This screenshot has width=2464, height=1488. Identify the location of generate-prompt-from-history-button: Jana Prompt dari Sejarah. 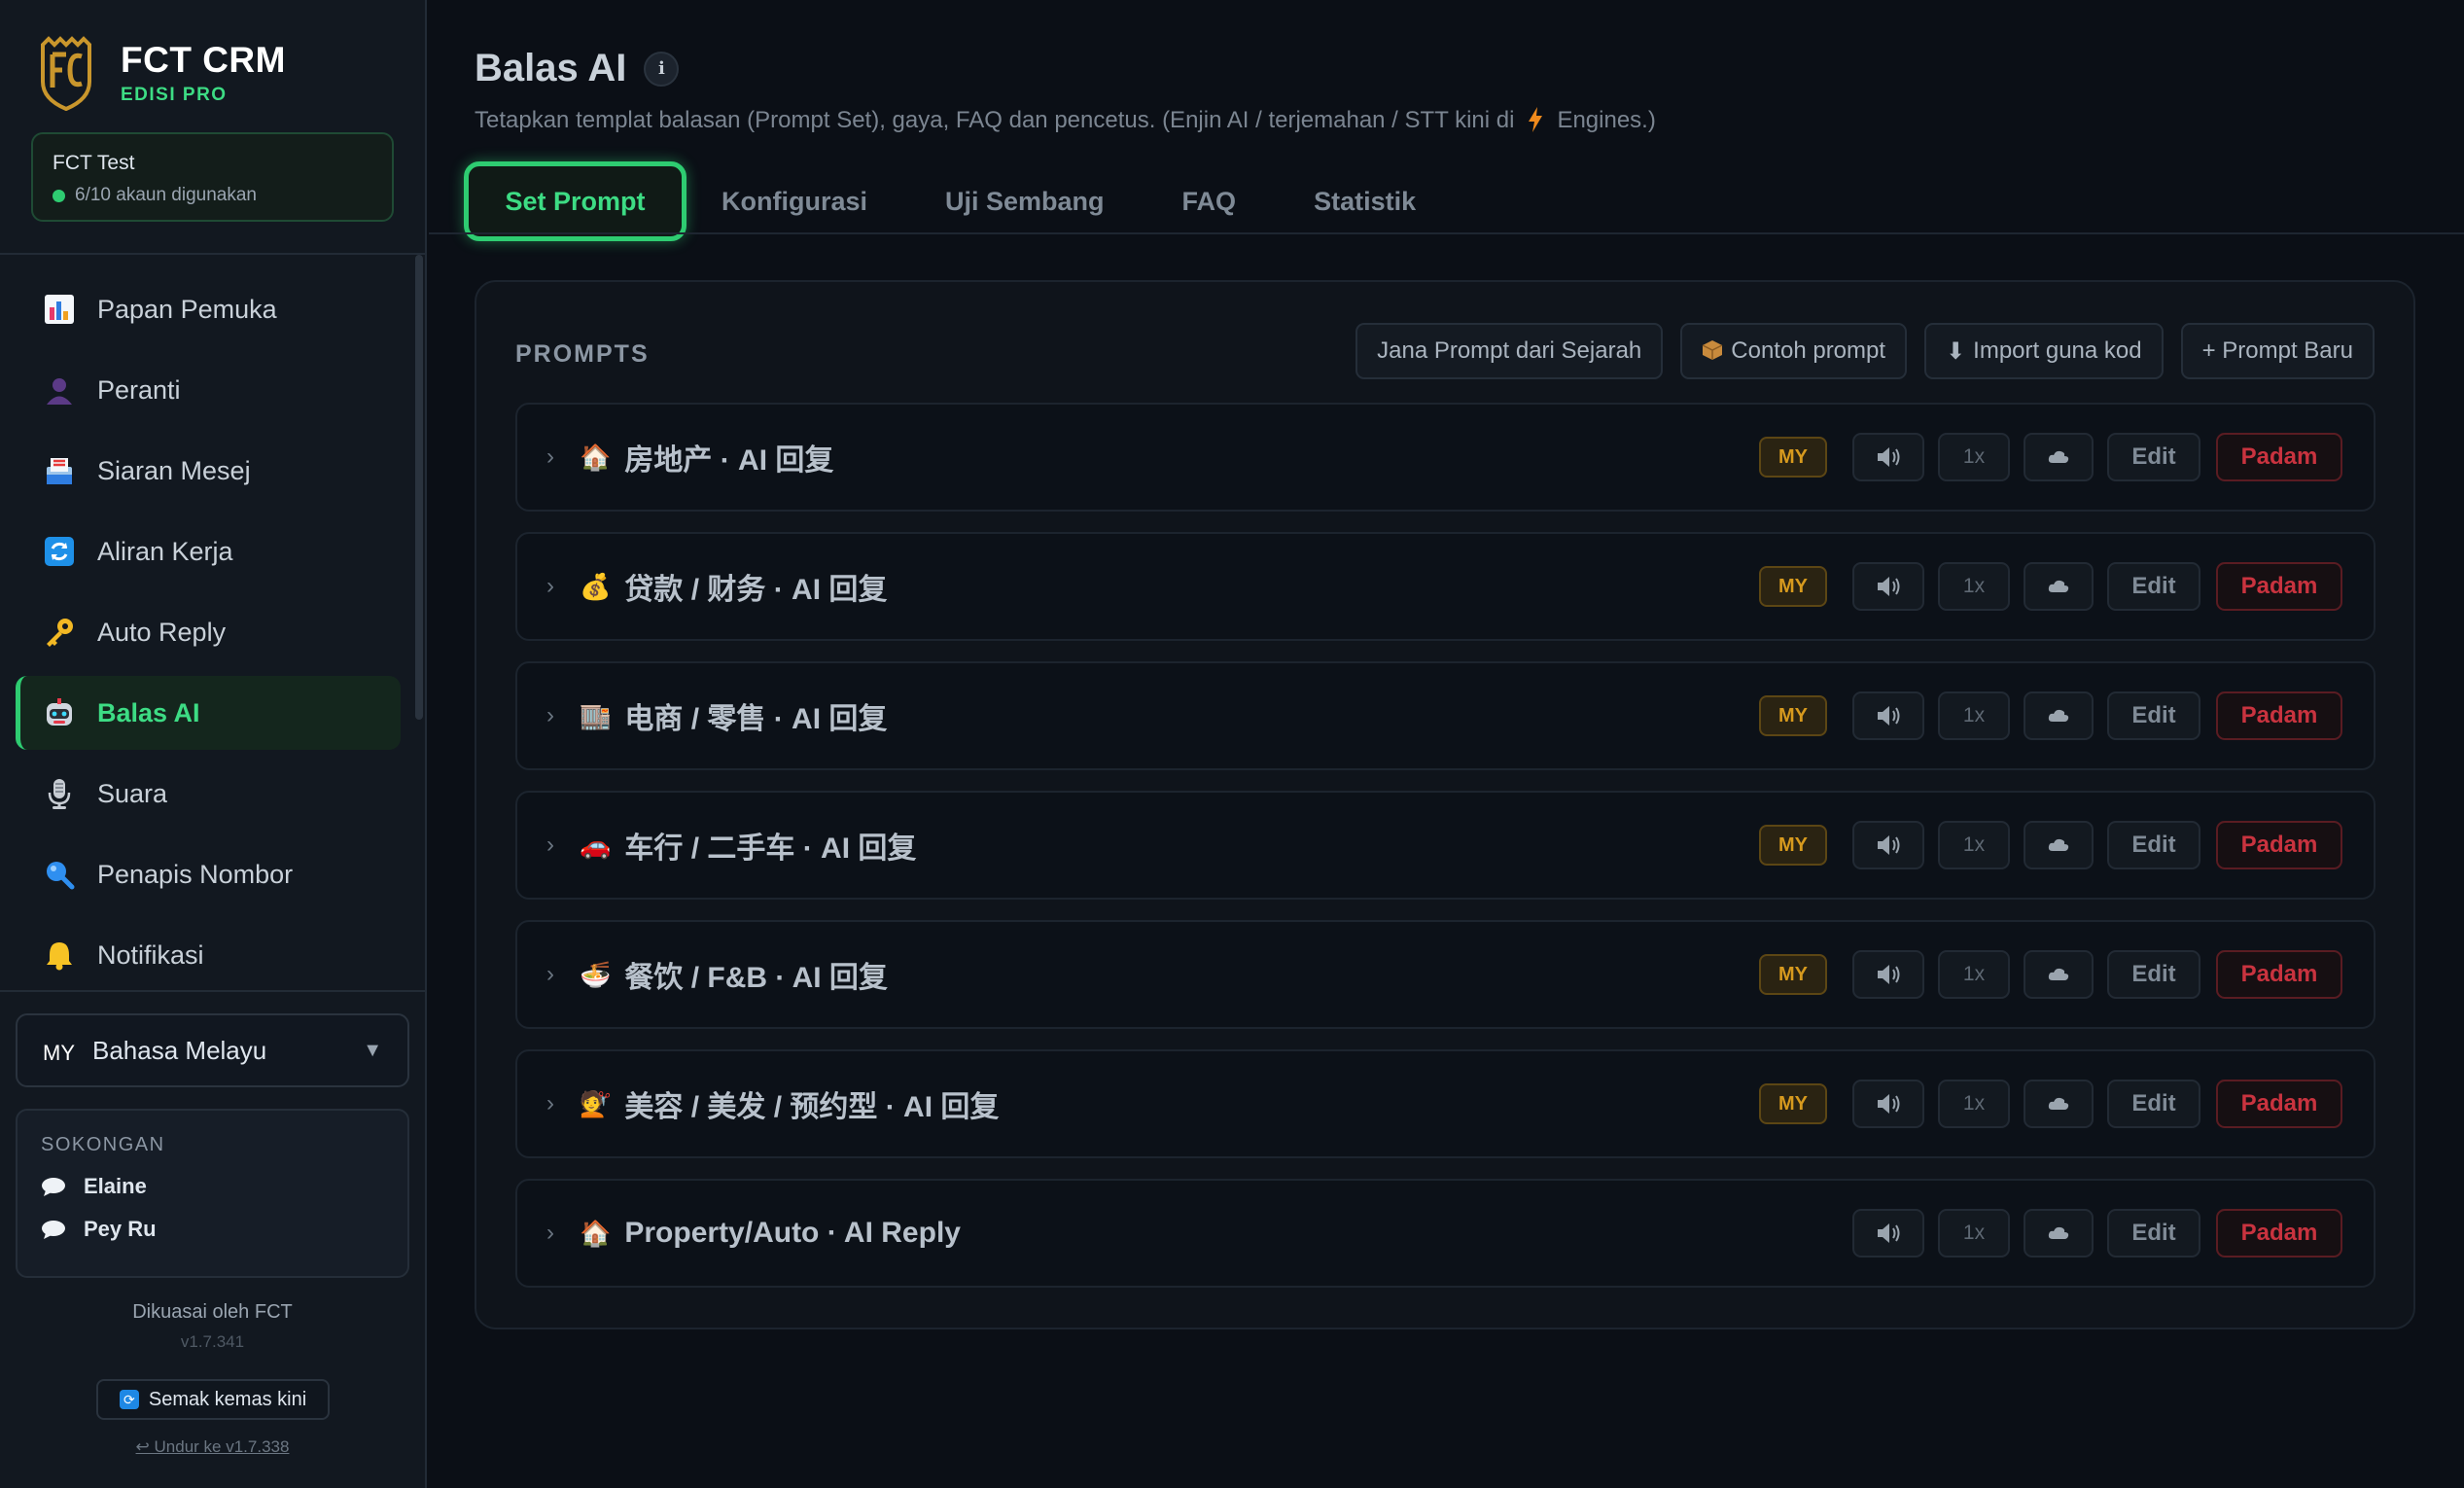
(1509, 351).